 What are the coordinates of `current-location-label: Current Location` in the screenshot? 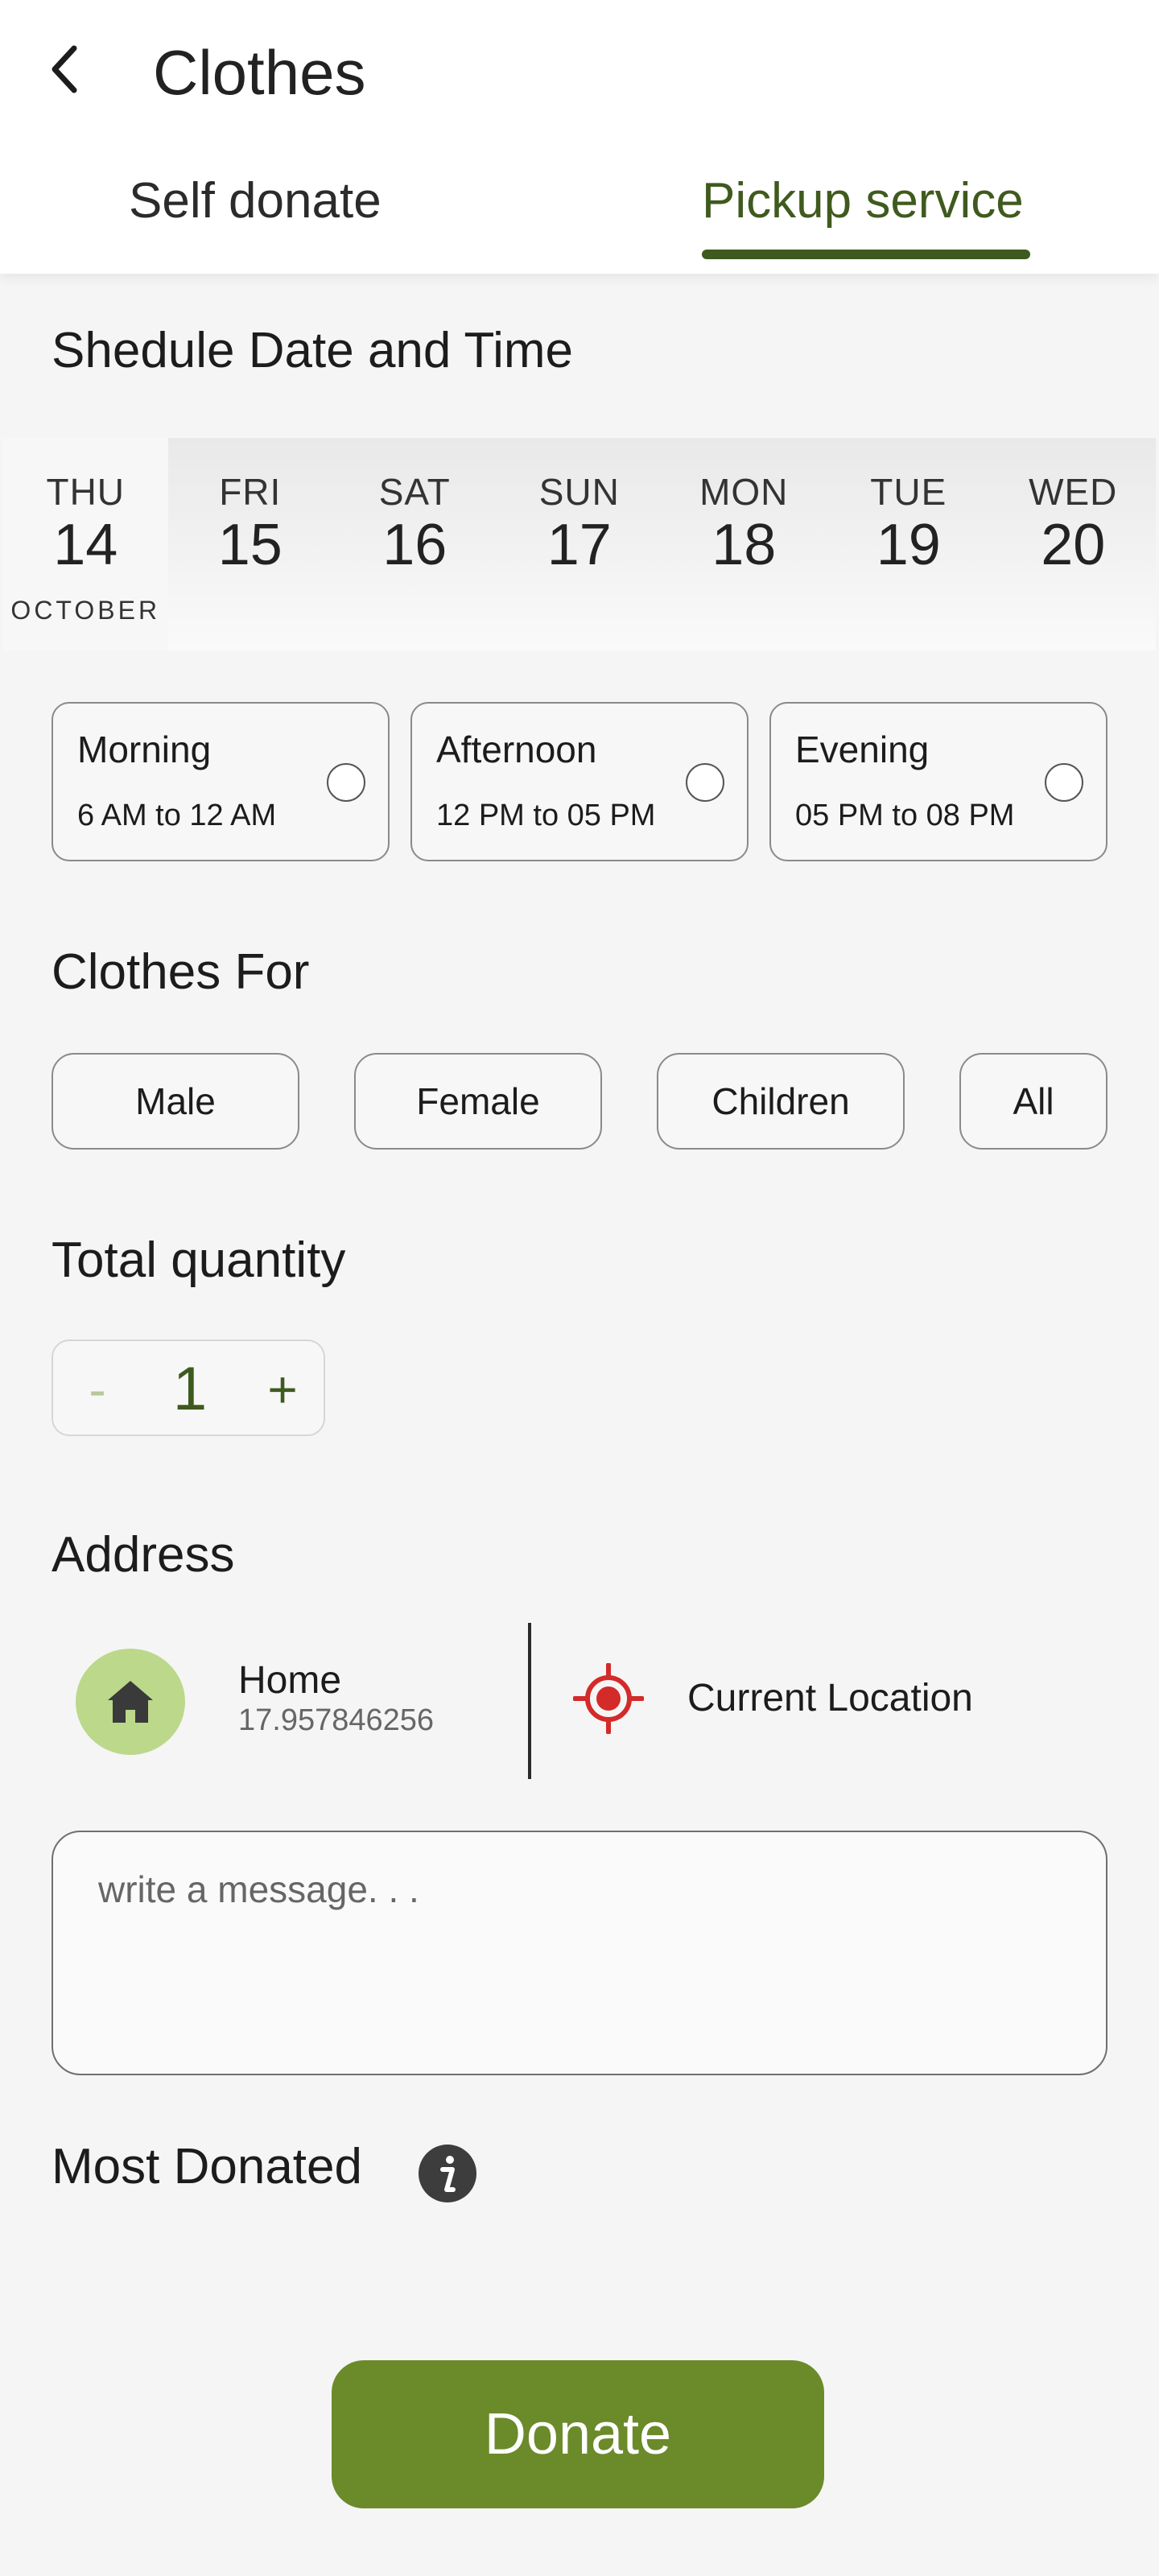 It's located at (830, 1698).